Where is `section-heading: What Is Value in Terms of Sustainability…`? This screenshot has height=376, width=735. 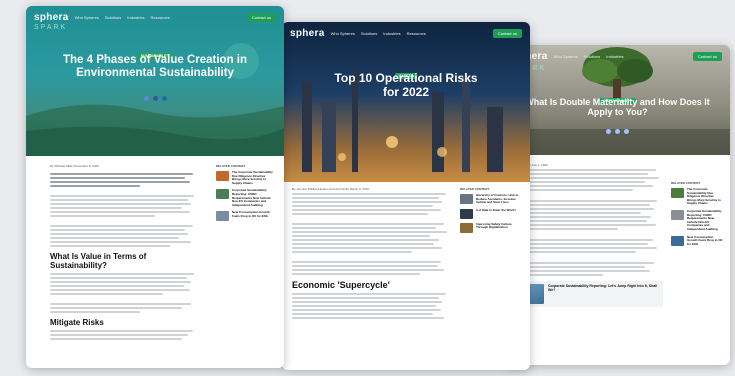 section-heading: What Is Value in Terms of Sustainability… is located at coordinates (98, 261).